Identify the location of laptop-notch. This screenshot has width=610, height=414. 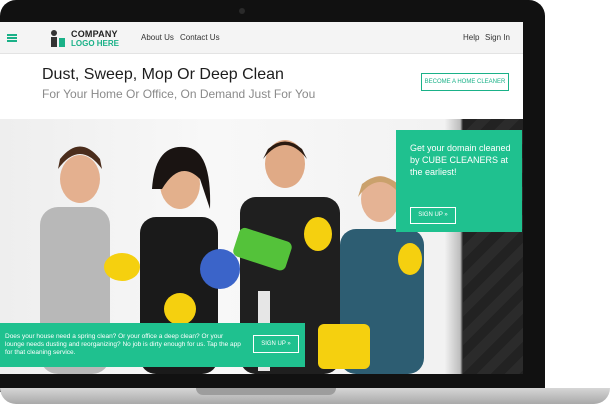
(266, 391).